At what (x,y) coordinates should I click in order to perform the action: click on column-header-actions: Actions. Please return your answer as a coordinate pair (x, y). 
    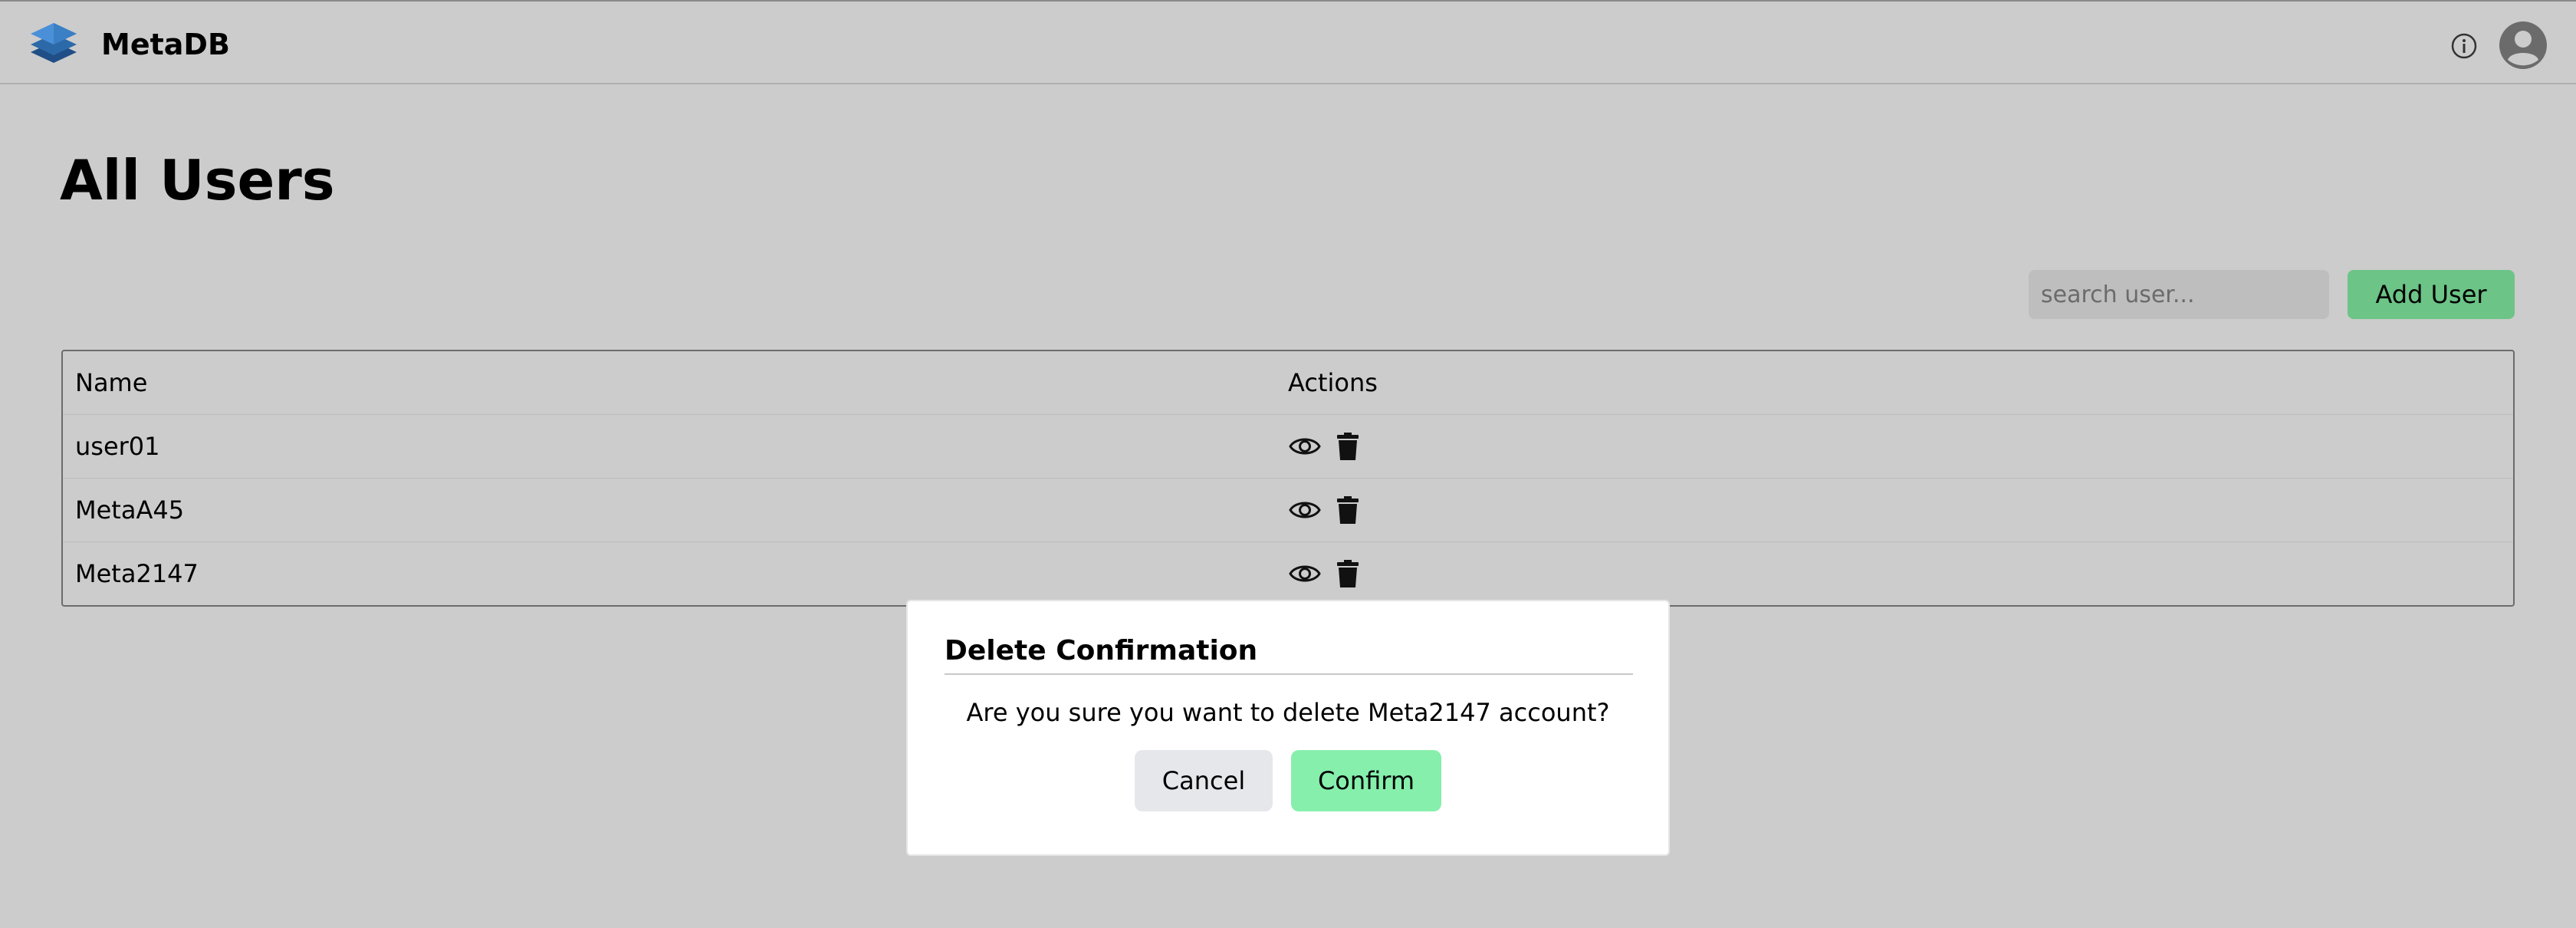
    Looking at the image, I should click on (1333, 383).